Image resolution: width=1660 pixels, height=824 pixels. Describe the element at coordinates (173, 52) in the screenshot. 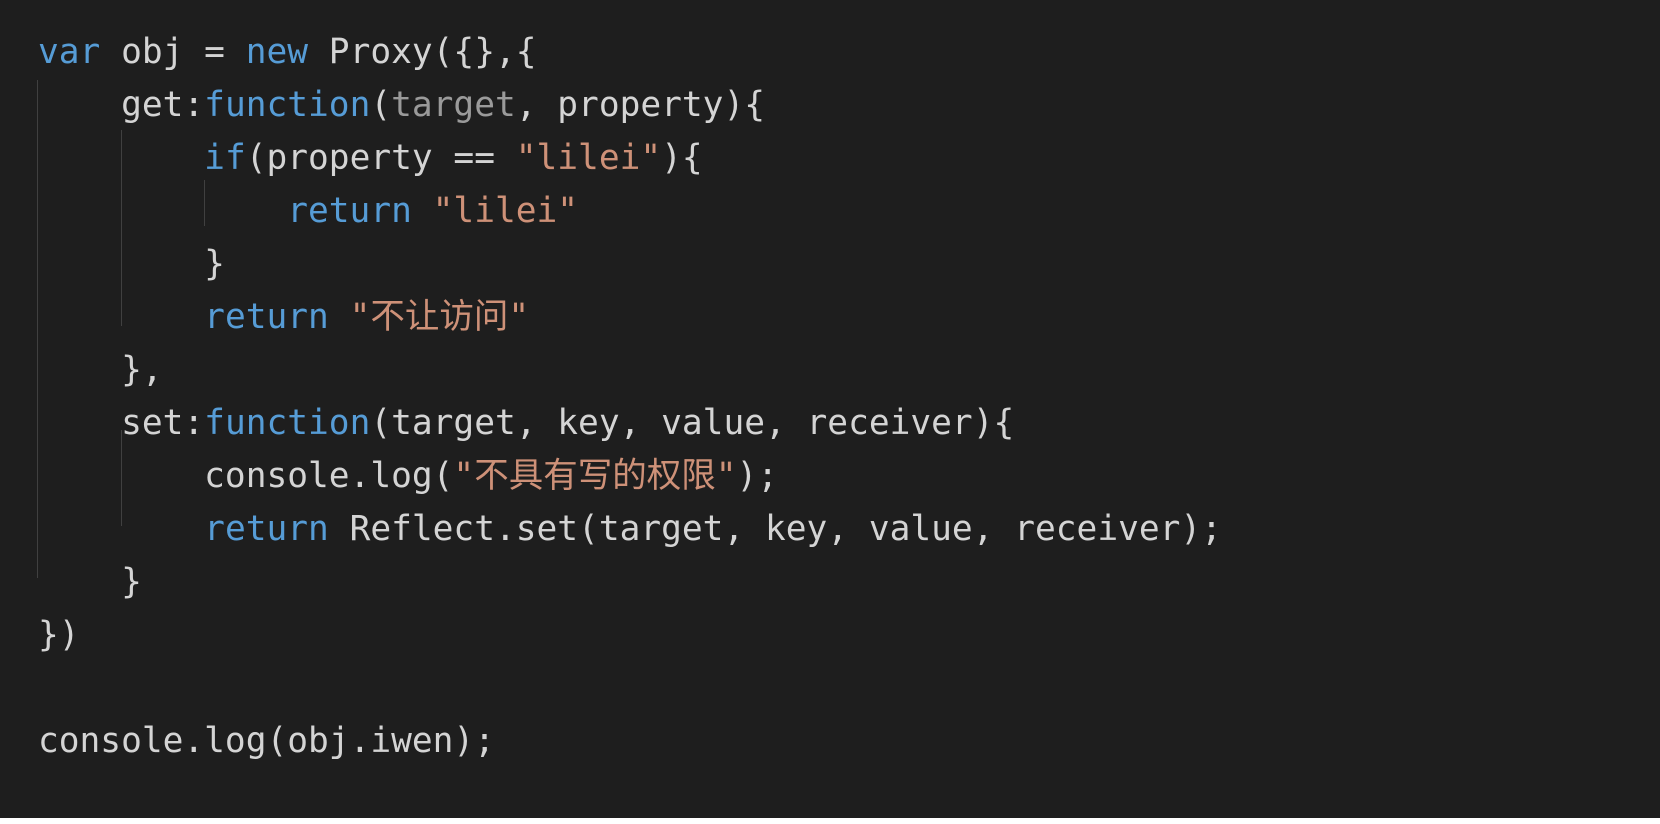

I see `code-token: obj =` at that location.